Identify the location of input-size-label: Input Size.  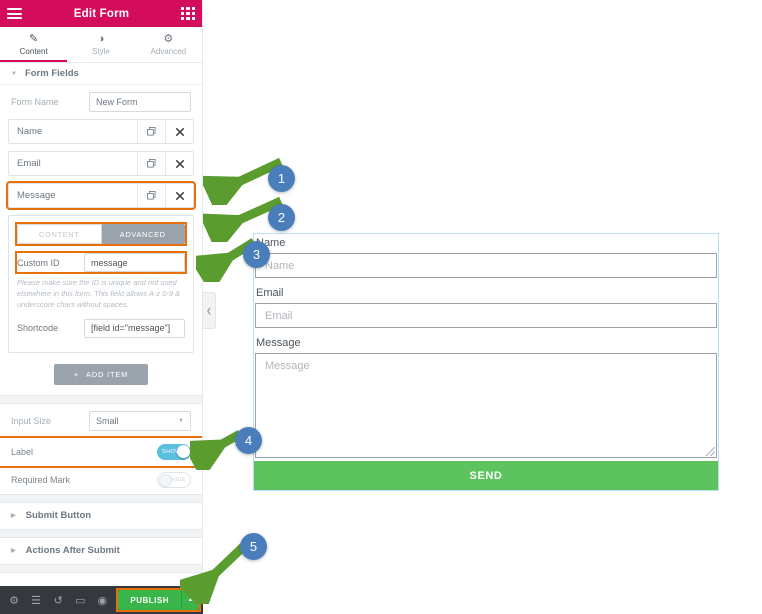
(31, 420).